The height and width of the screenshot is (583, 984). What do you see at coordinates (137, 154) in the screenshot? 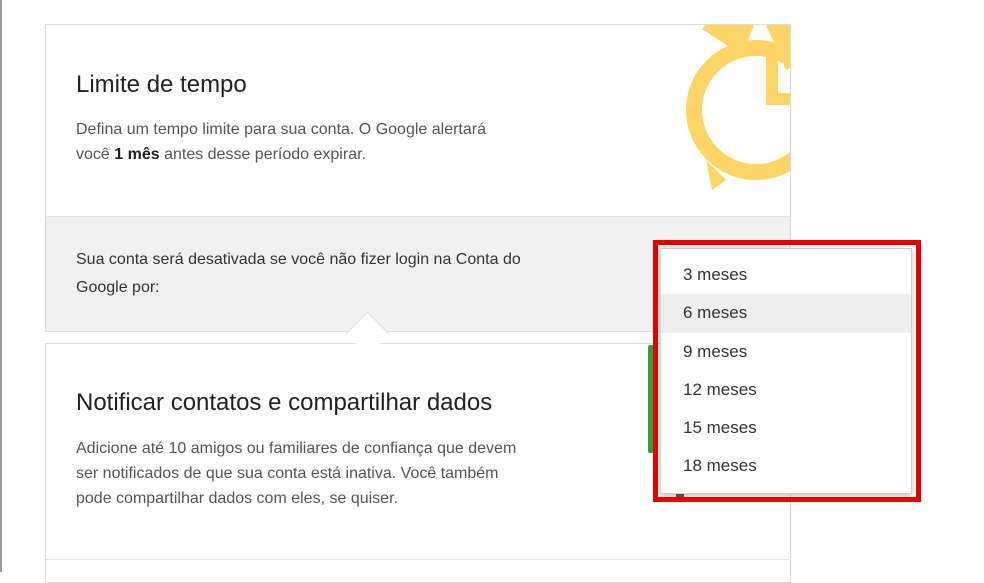
I see `desc-bold-duration: 1 mês` at bounding box center [137, 154].